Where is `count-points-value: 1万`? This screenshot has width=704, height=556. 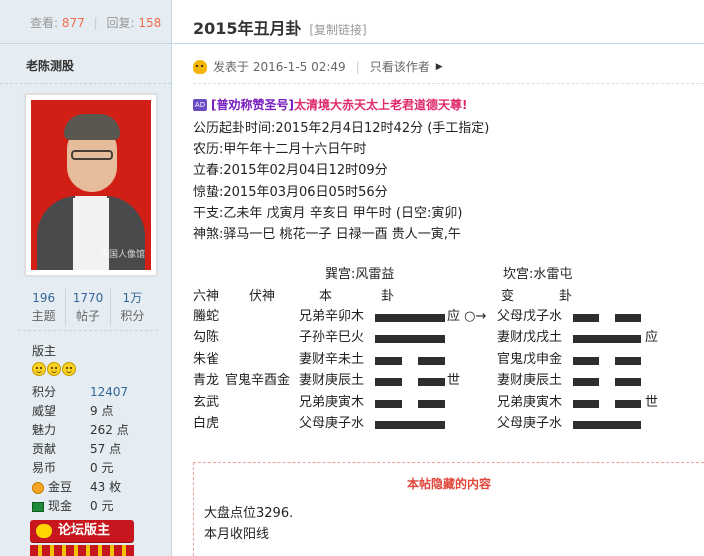
count-points-value: 1万 is located at coordinates (132, 298).